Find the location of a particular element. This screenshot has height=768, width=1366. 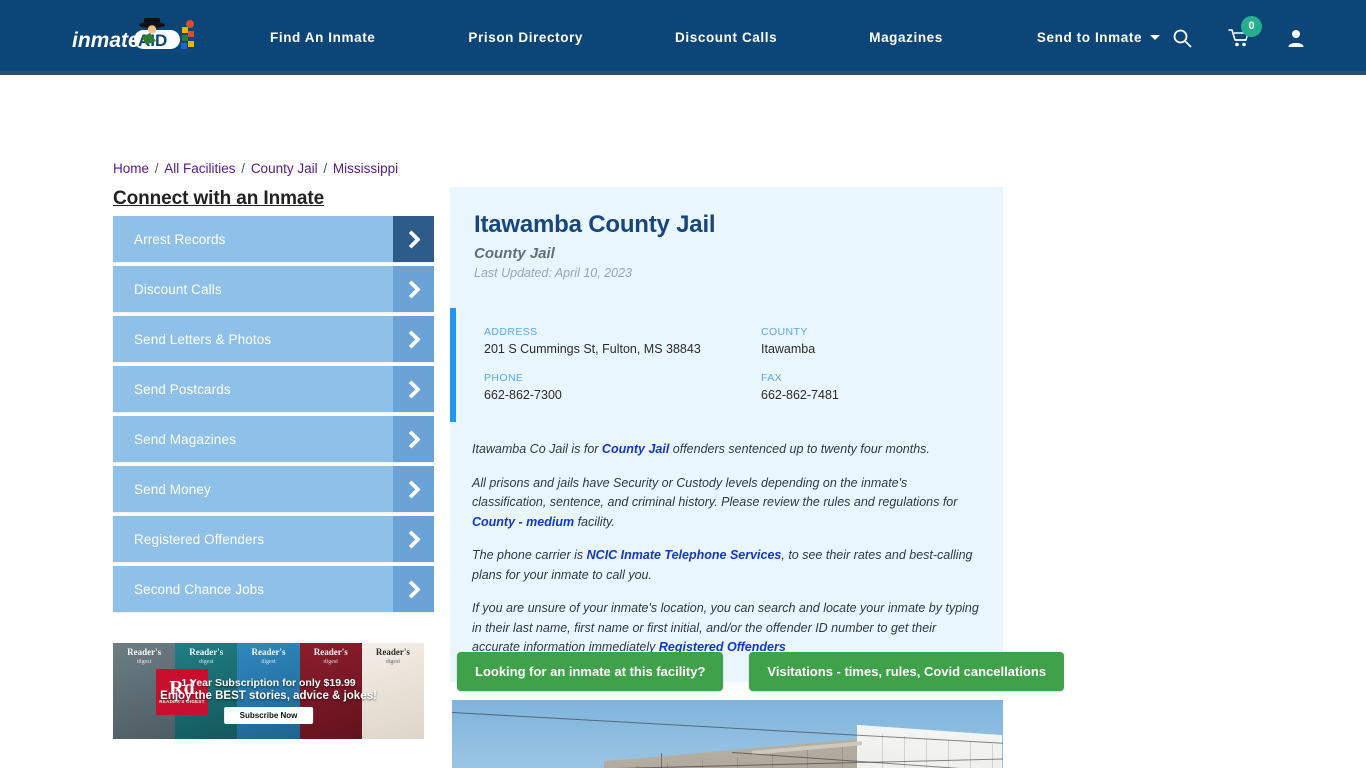

search-icon is located at coordinates (1182, 38).